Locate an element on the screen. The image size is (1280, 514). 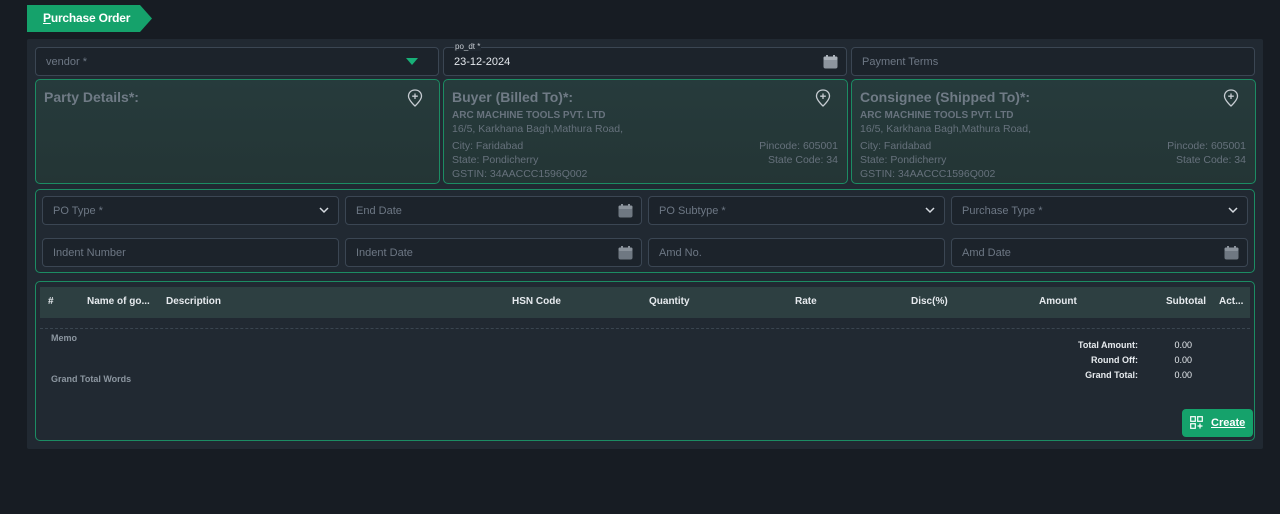
buyer-state: State: Pondicherry is located at coordinates (495, 160).